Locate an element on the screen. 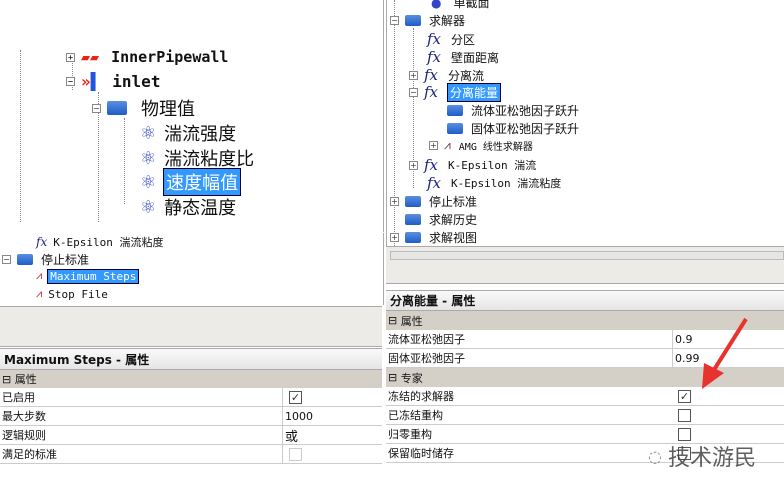  tree-item: fx 分区 is located at coordinates (451, 39).